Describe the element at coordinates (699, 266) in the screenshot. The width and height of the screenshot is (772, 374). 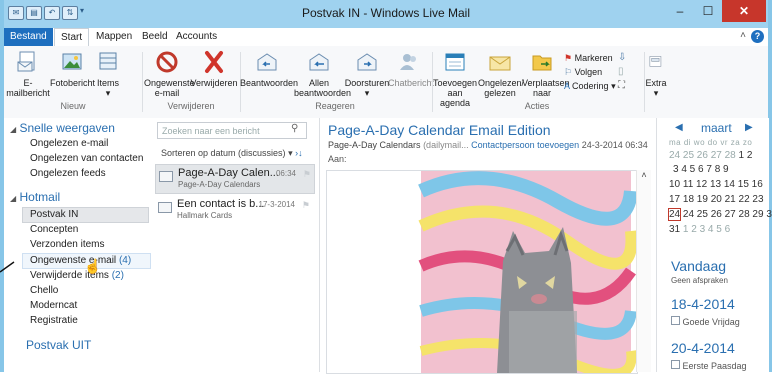
I see `today-heading: Vandaag` at that location.